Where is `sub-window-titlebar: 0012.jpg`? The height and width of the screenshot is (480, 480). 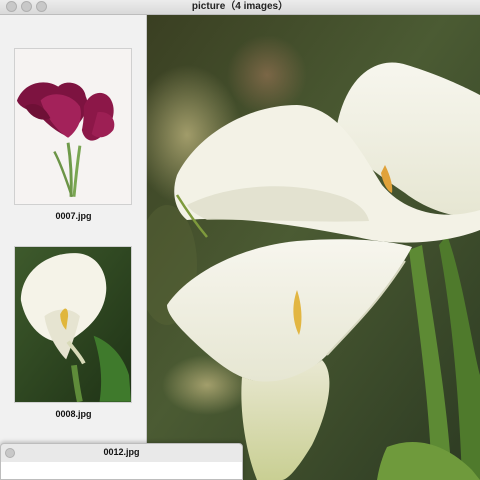 sub-window-titlebar: 0012.jpg is located at coordinates (121, 453).